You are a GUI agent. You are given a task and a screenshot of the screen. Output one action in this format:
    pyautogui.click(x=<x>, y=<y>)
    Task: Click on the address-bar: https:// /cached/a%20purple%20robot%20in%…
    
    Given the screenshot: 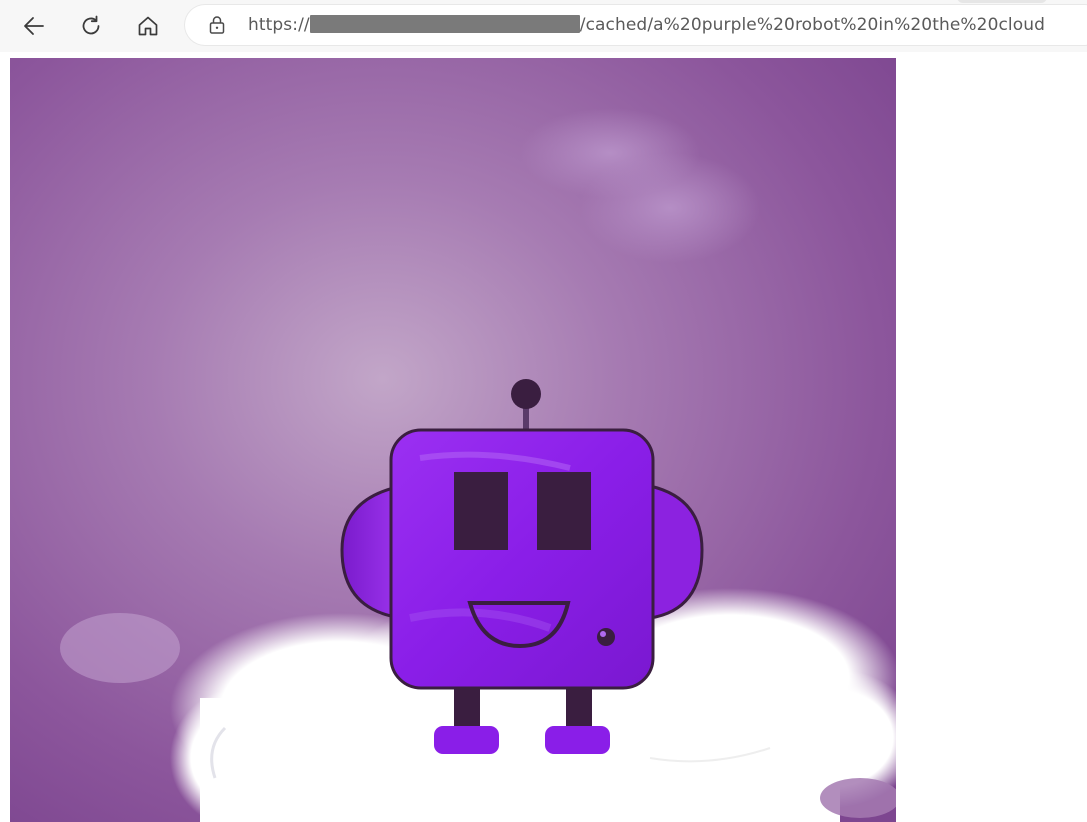 What is the action you would take?
    pyautogui.click(x=636, y=25)
    